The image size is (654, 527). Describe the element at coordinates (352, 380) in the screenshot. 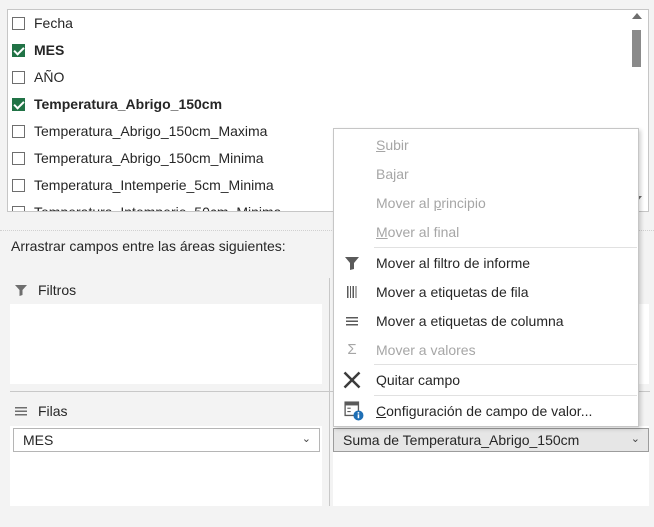

I see `remove-x-icon` at that location.